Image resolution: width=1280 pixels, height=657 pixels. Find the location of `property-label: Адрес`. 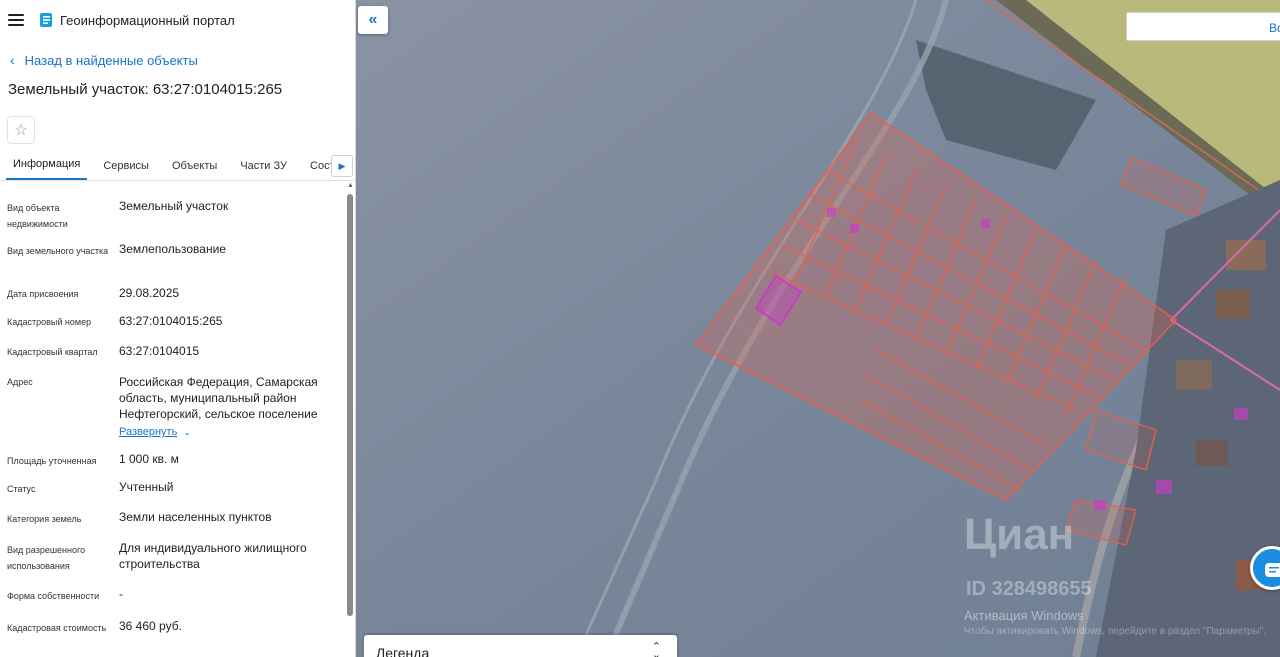

property-label: Адрес is located at coordinates (20, 382).